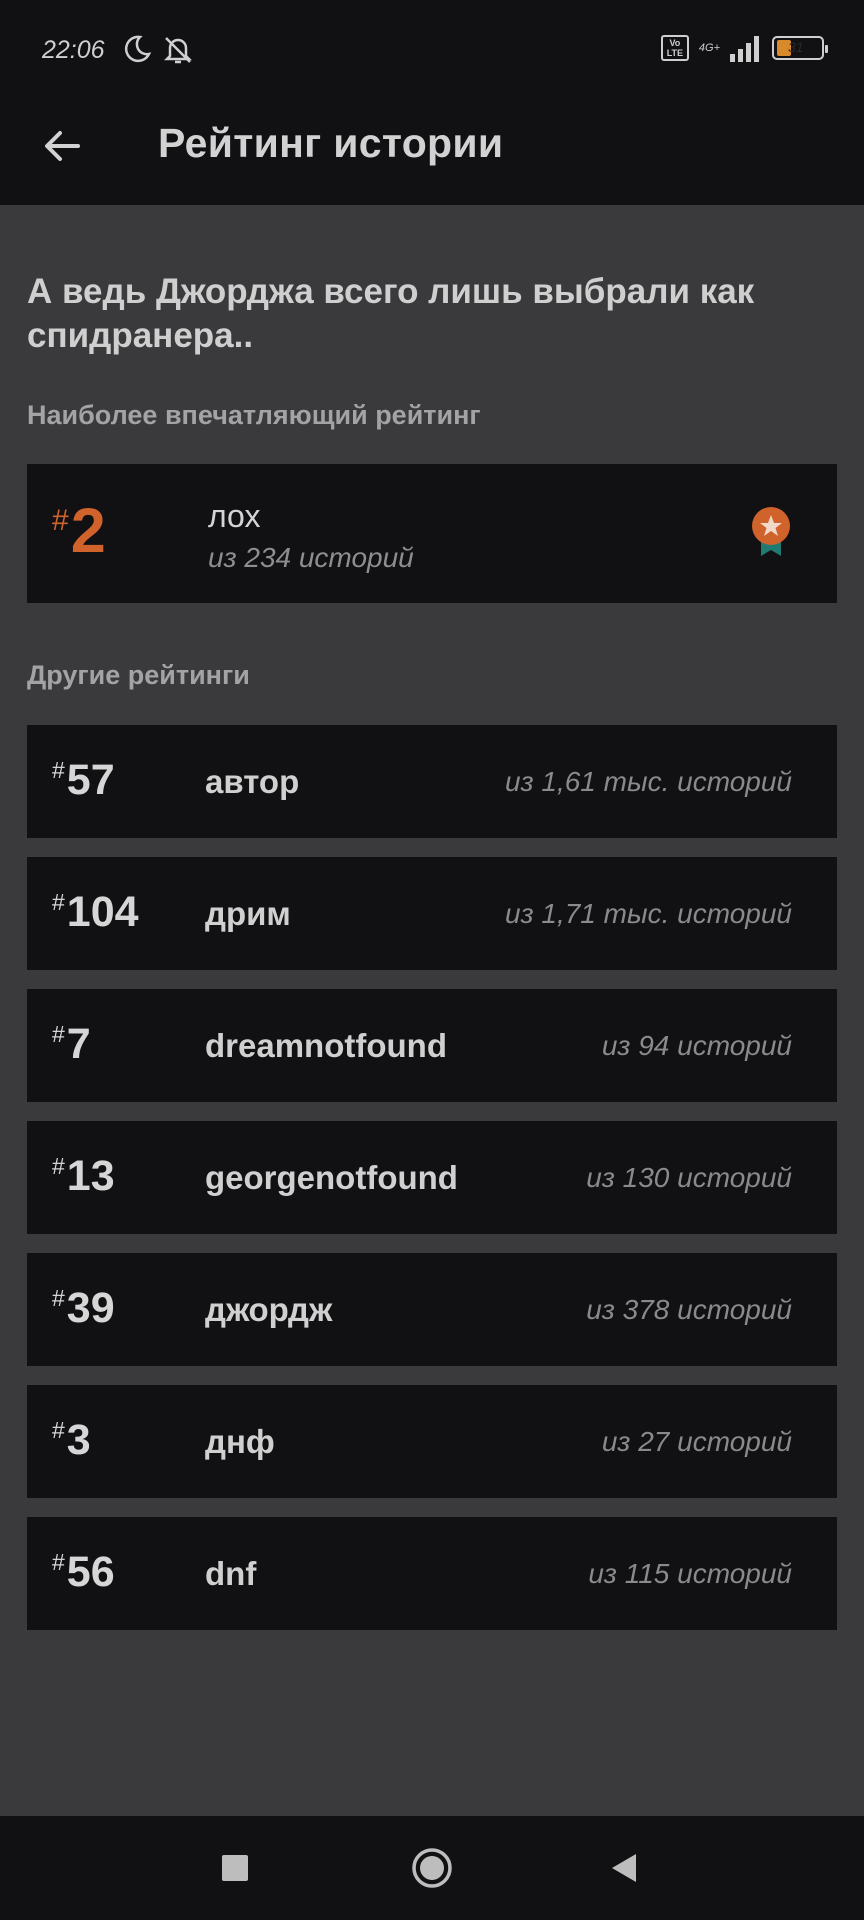  What do you see at coordinates (248, 913) in the screenshot?
I see `rank-tag: дрим` at bounding box center [248, 913].